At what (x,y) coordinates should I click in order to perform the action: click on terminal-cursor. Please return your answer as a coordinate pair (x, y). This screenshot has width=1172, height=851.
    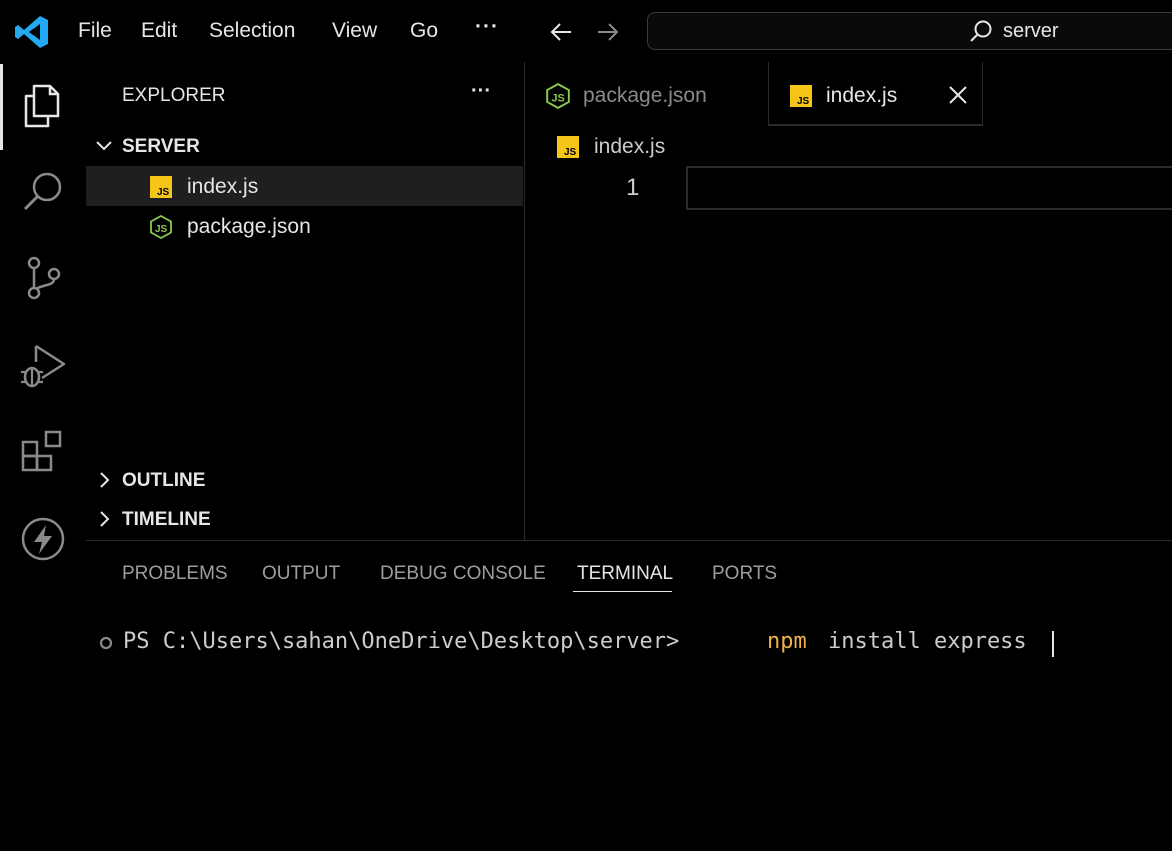
    Looking at the image, I should click on (1053, 644).